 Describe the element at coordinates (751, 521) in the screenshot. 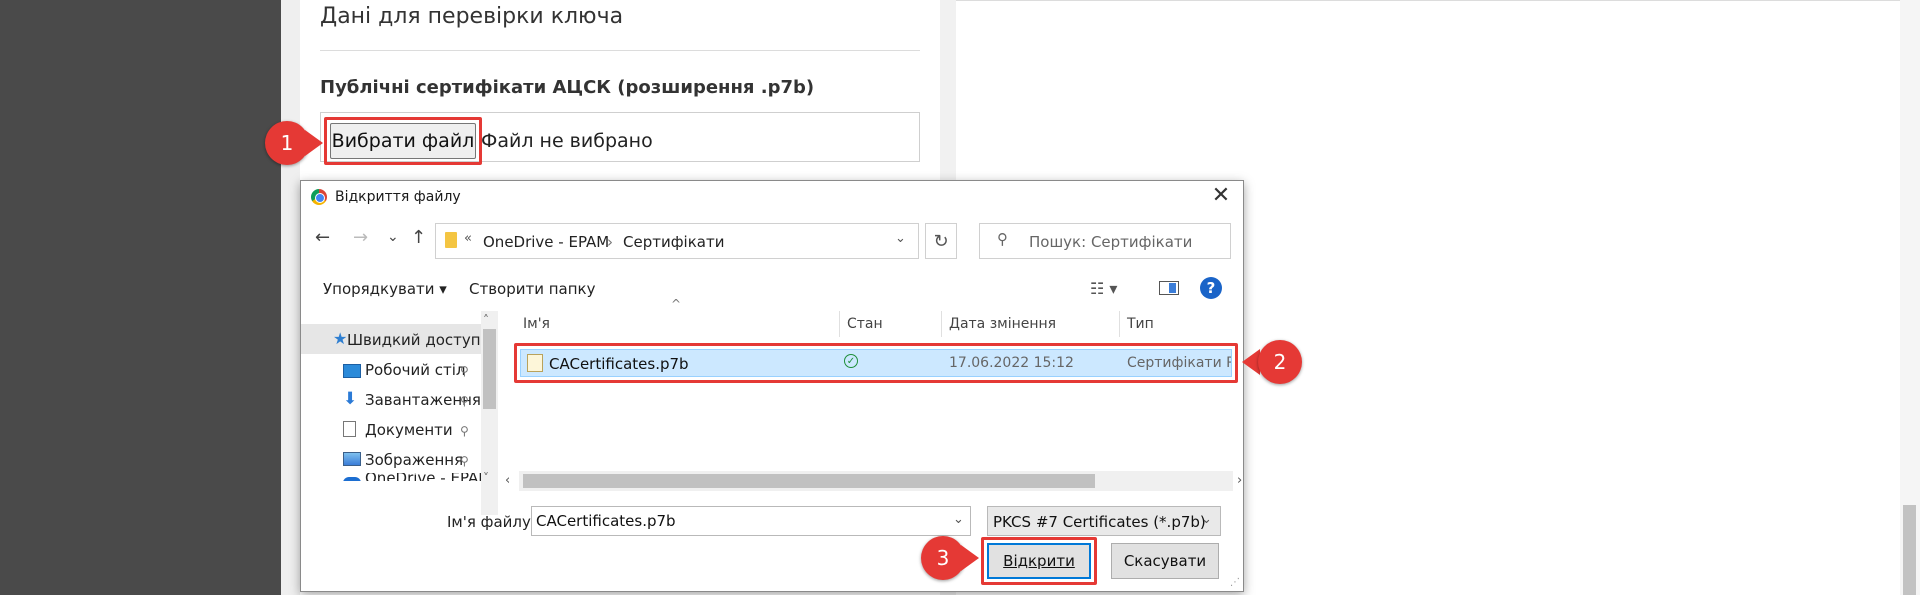

I see `file-name-input` at that location.